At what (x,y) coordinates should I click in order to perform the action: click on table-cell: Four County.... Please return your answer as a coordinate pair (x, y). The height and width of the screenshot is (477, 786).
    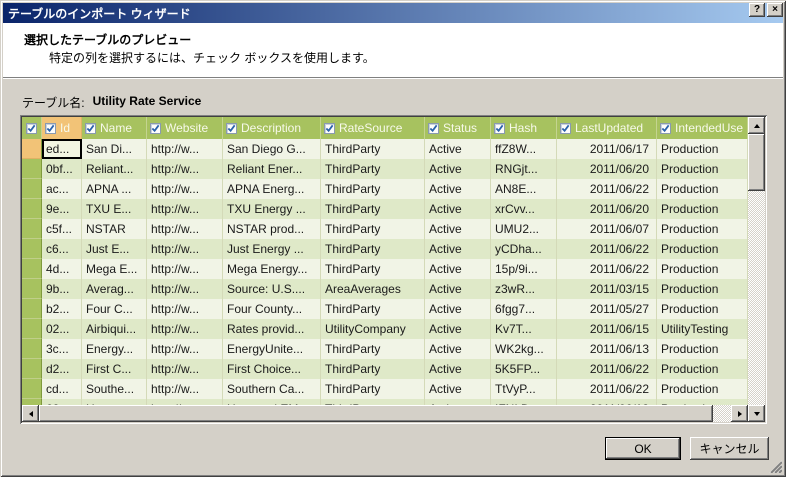
    Looking at the image, I should click on (272, 309).